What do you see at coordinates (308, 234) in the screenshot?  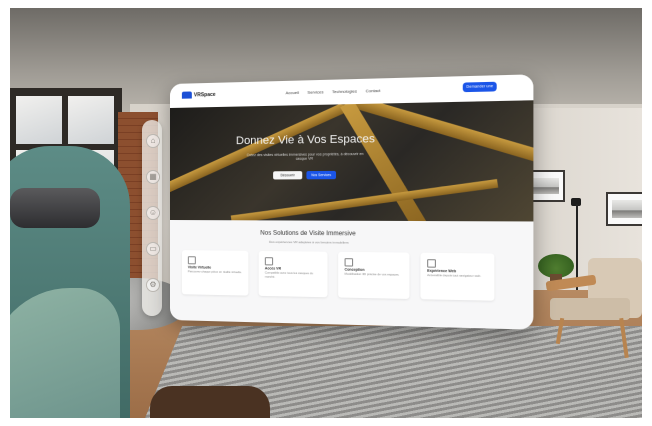 I see `section-title: Nos Solutions de Visite Immersive` at bounding box center [308, 234].